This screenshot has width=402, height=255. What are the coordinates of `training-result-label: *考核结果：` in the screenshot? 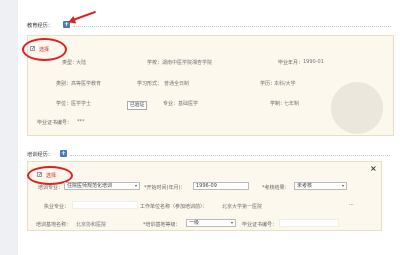 It's located at (276, 188).